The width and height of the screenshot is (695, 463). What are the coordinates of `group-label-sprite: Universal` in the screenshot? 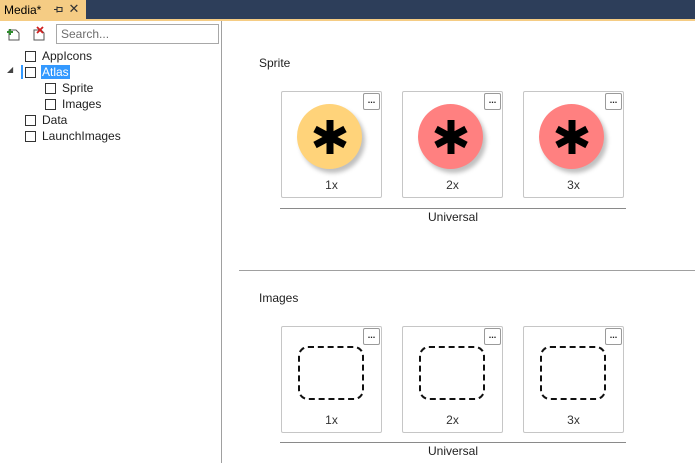 It's located at (452, 217).